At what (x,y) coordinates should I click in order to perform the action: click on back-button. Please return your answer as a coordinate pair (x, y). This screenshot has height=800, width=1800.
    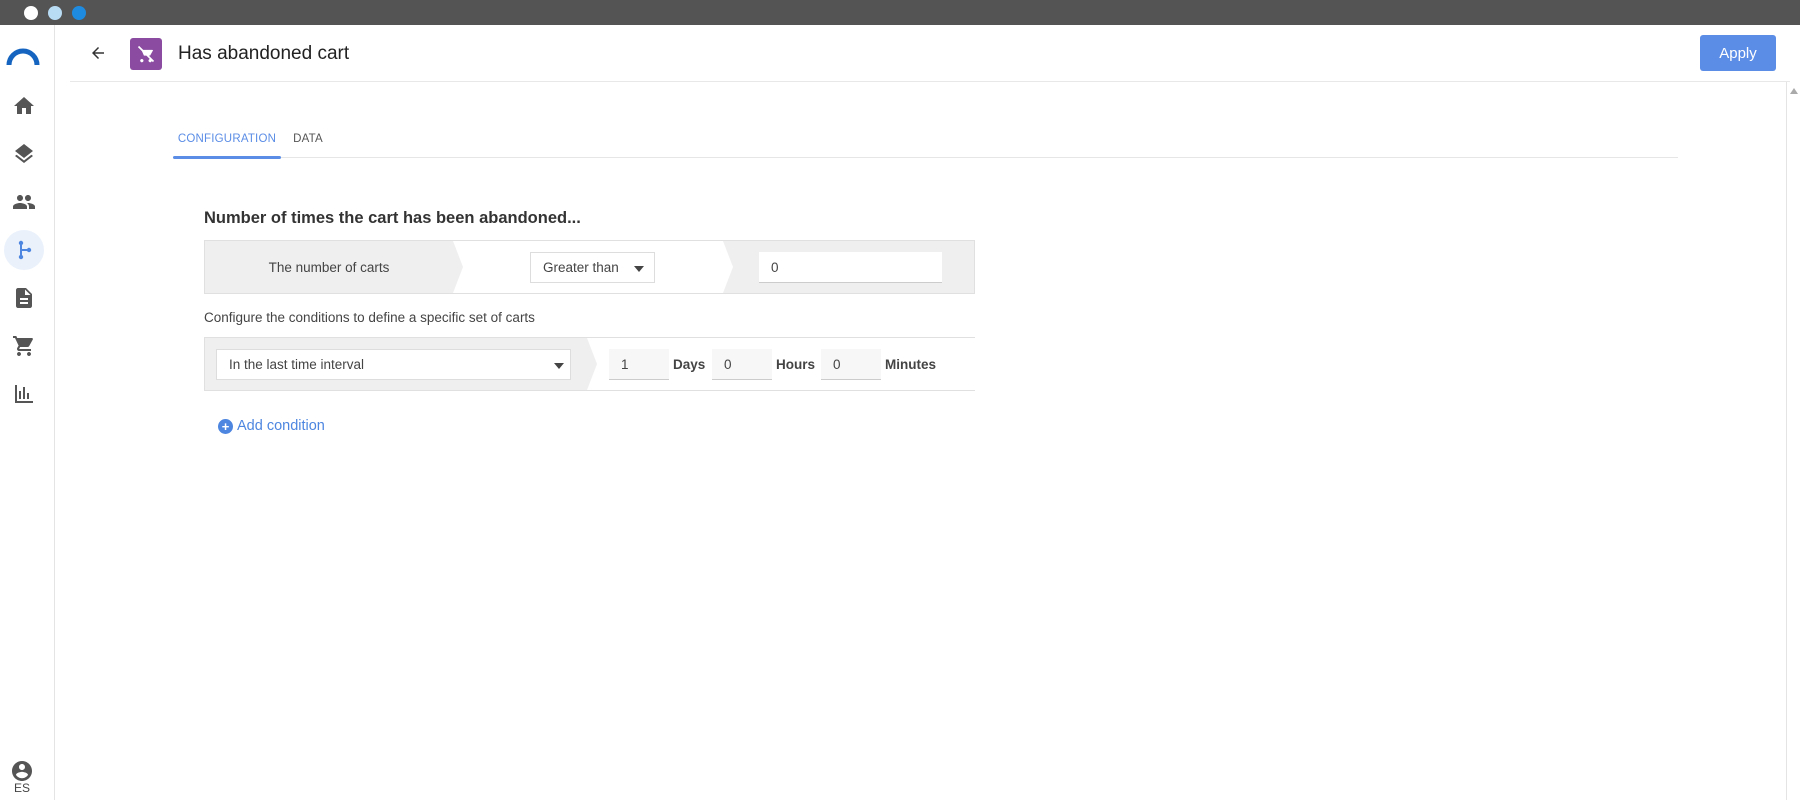
    Looking at the image, I should click on (98, 53).